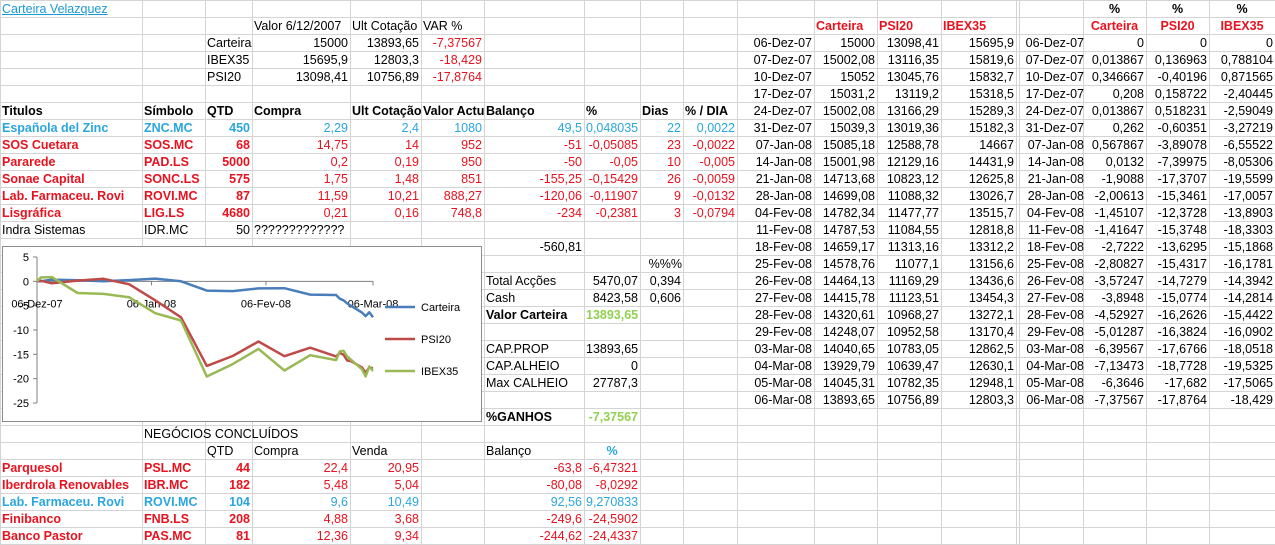  I want to click on closed-cell: -244,62, so click(534, 536).